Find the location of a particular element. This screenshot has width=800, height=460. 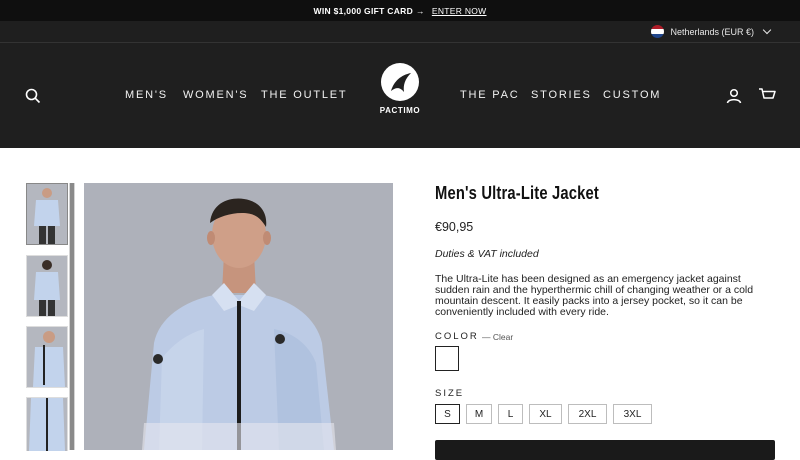

size-options: S M L XL 2XL 3XL is located at coordinates (543, 414).